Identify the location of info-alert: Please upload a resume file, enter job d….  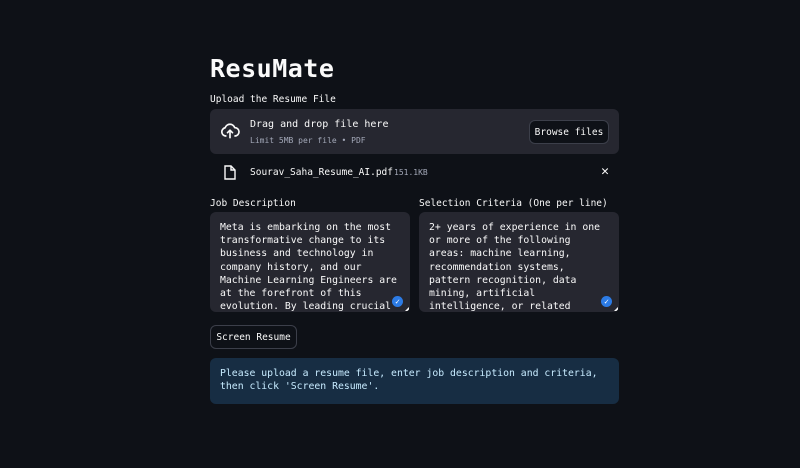
(414, 381).